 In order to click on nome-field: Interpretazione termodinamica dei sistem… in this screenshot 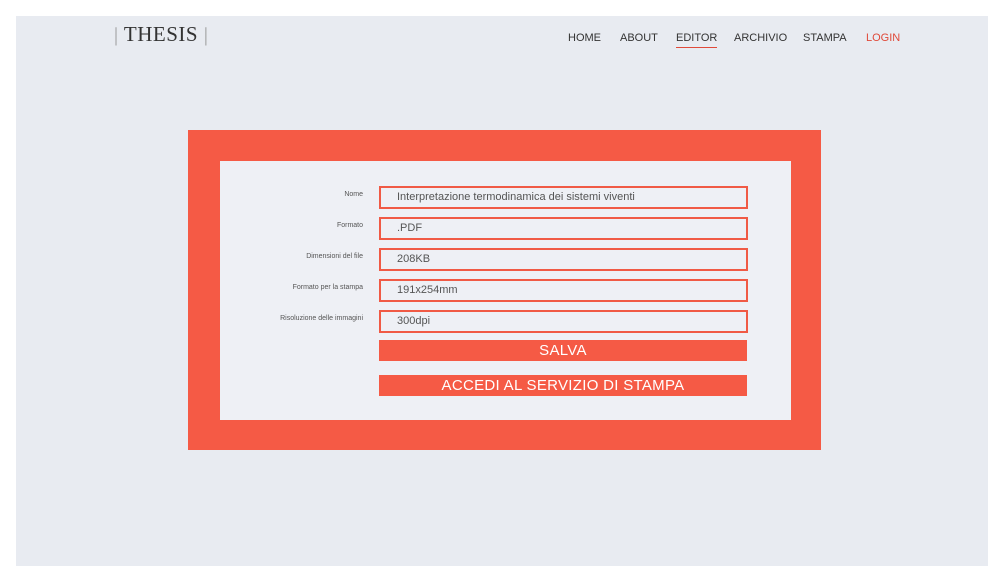, I will do `click(563, 197)`.